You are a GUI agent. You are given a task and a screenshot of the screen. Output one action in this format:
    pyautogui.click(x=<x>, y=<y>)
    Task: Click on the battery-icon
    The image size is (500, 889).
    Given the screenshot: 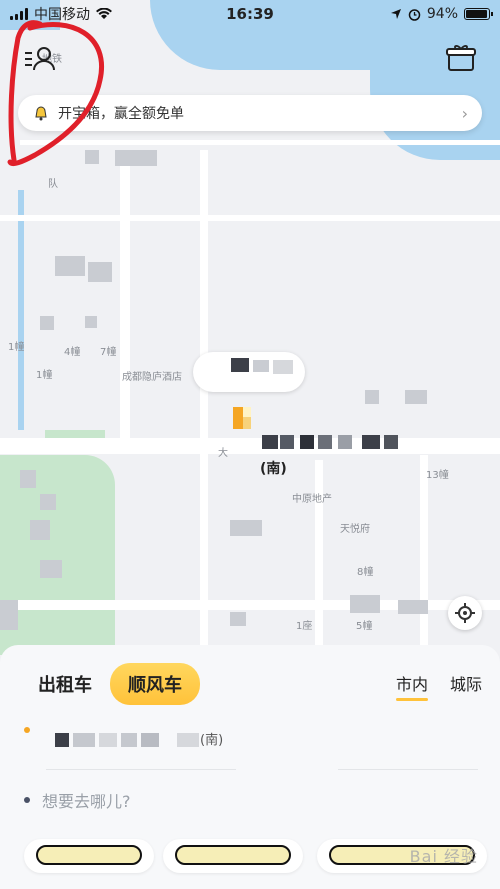 What is the action you would take?
    pyautogui.click(x=478, y=14)
    